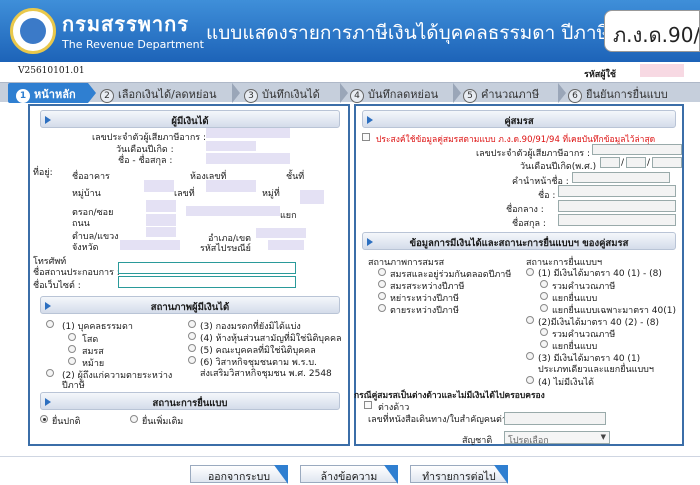 This screenshot has height=485, width=700. What do you see at coordinates (57, 286) in the screenshot?
I see `website-label: ชื่อเว็บไซต์ :` at bounding box center [57, 286].